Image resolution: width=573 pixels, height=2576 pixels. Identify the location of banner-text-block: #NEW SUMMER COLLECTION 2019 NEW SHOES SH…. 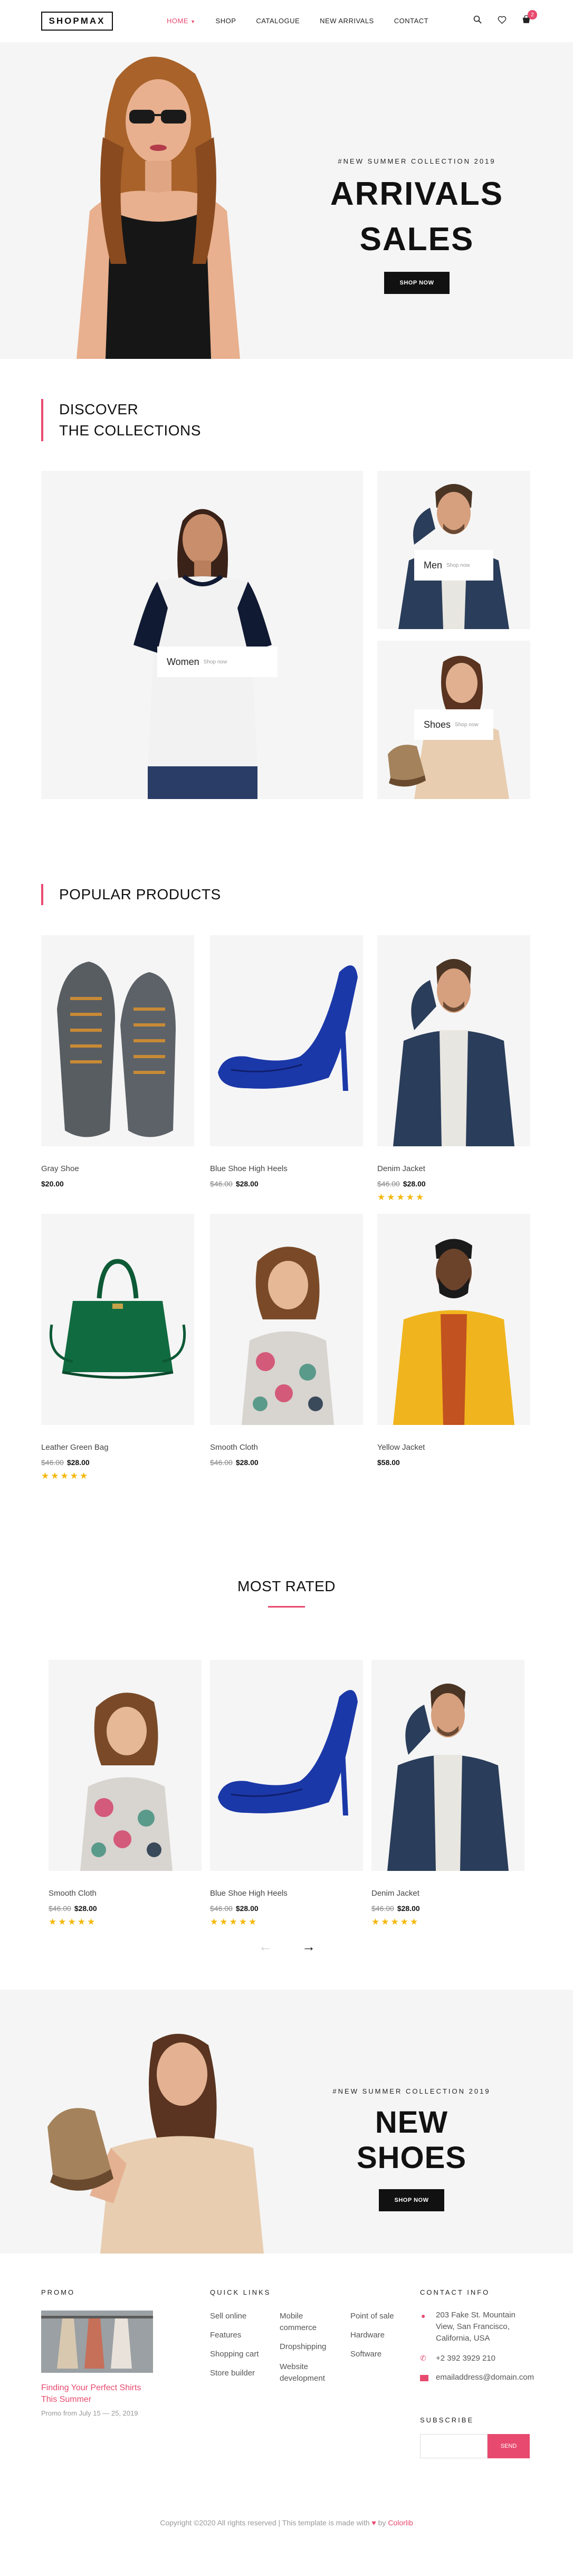
(412, 2149).